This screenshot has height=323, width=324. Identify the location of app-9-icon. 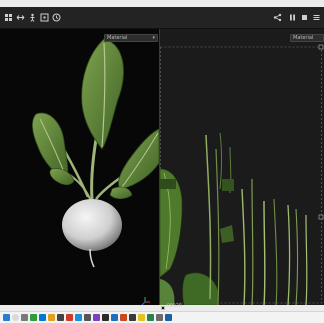
(105, 317).